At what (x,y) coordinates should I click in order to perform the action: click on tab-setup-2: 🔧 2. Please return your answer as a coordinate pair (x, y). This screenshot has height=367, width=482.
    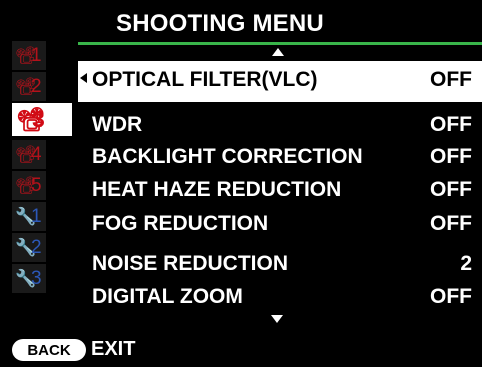
    Looking at the image, I should click on (29, 247).